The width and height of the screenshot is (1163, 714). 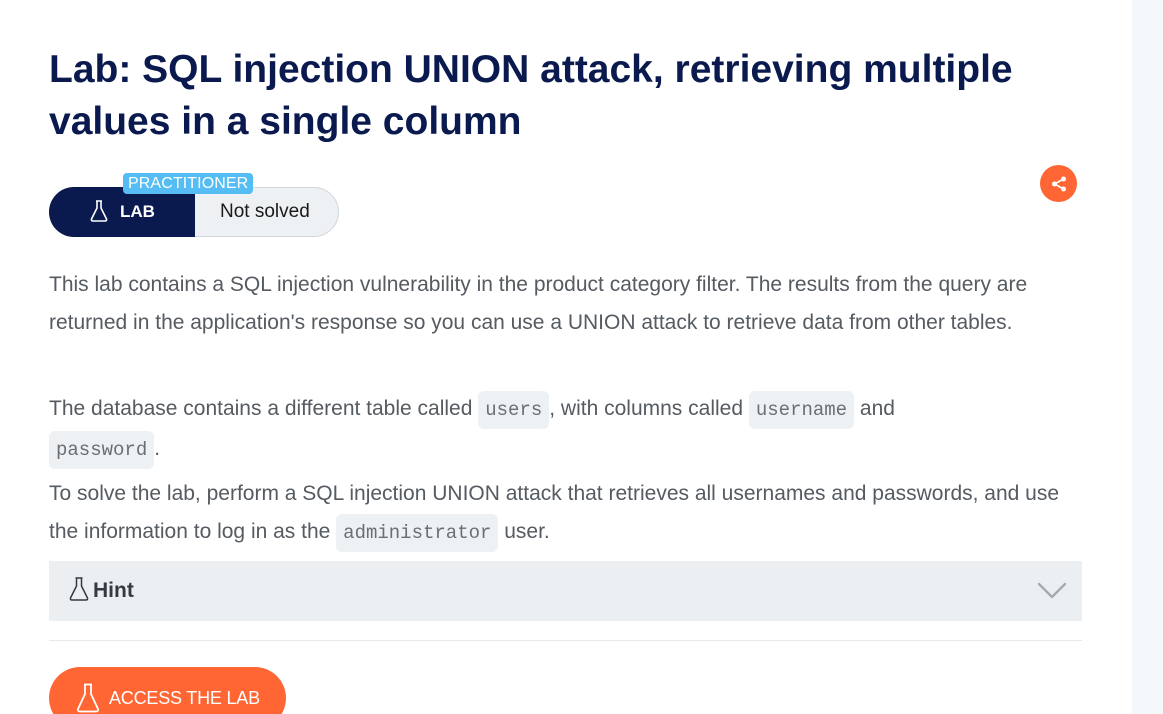 What do you see at coordinates (1147, 357) in the screenshot?
I see `right-rail` at bounding box center [1147, 357].